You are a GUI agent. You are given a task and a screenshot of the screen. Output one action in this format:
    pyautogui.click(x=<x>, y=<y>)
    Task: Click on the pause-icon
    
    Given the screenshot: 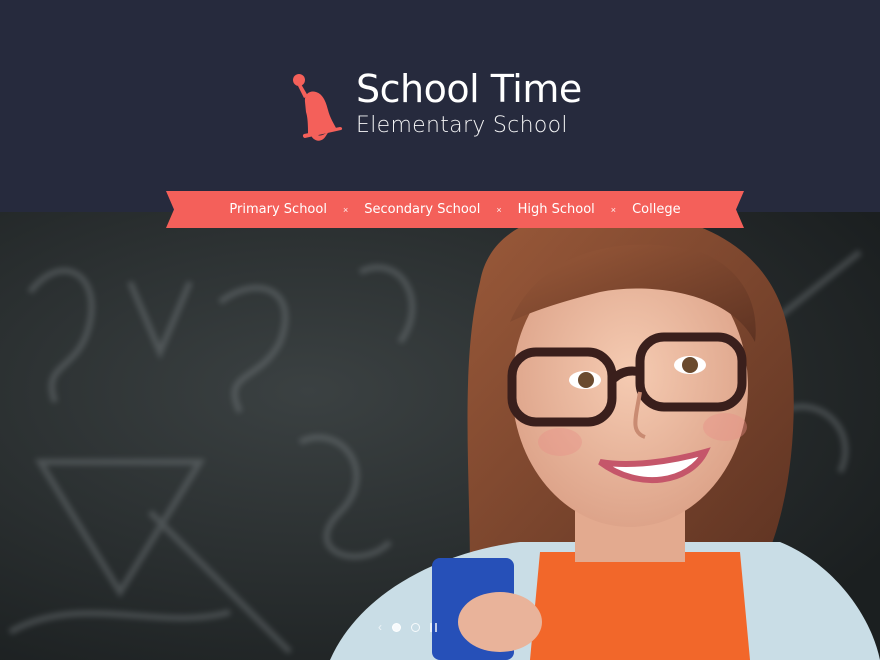 What is the action you would take?
    pyautogui.click(x=433, y=627)
    